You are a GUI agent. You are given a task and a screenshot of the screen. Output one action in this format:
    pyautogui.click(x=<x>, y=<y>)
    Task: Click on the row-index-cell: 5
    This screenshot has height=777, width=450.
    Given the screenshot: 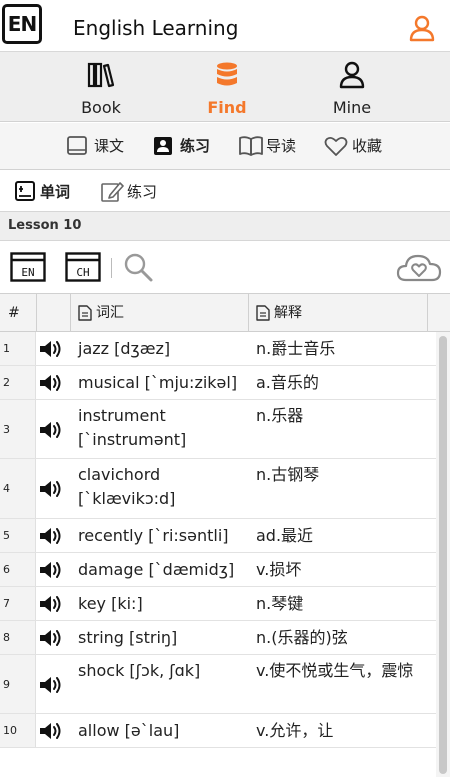 What is the action you would take?
    pyautogui.click(x=18, y=535)
    